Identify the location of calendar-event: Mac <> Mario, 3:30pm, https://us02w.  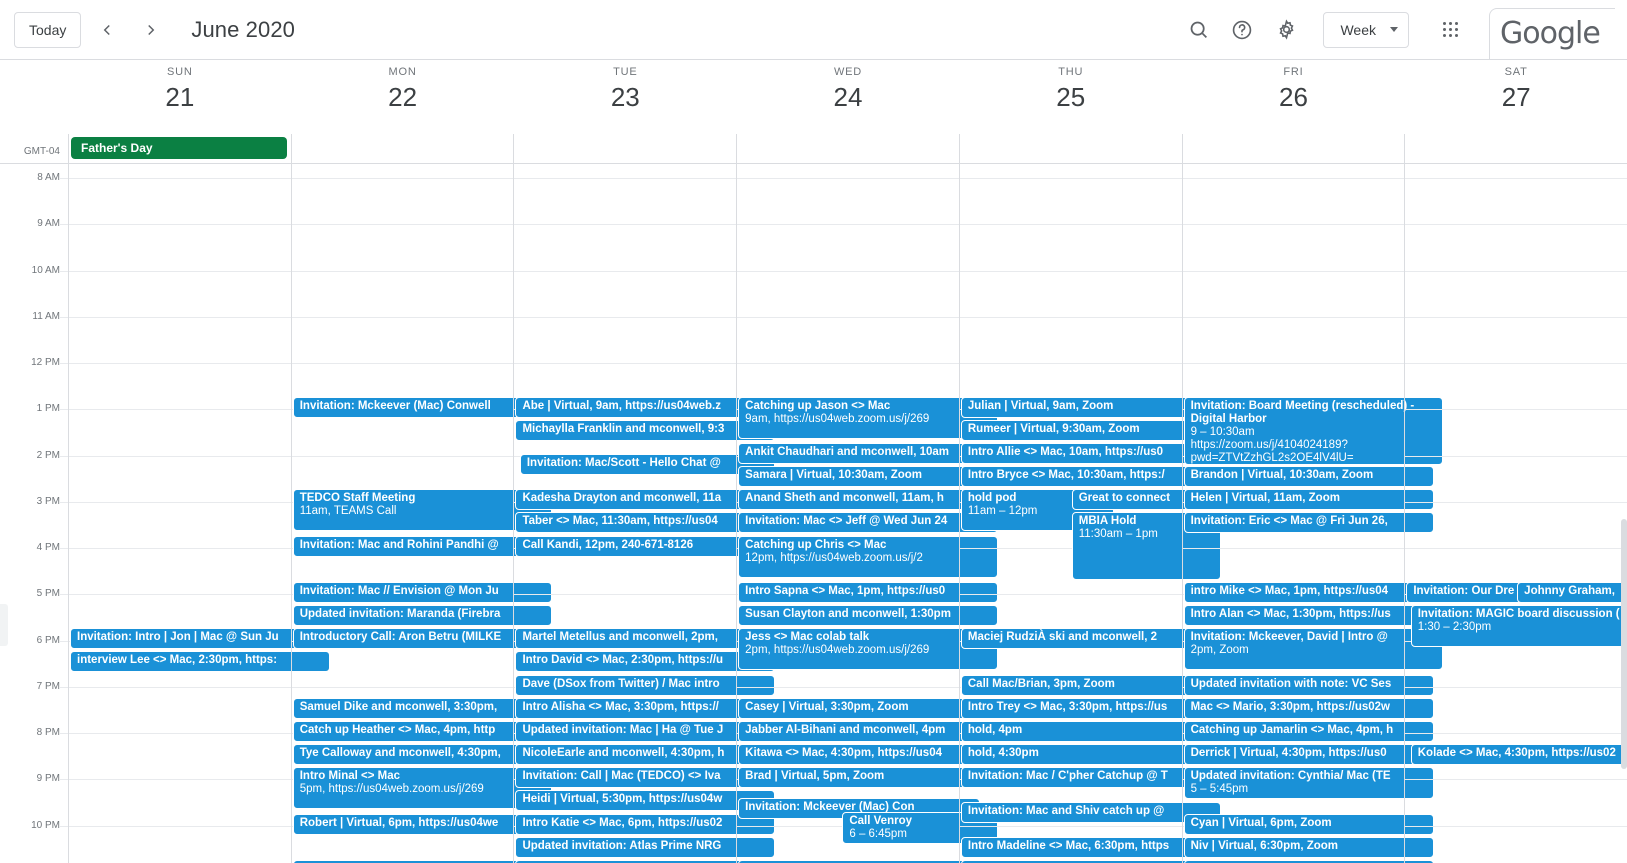
(1309, 708).